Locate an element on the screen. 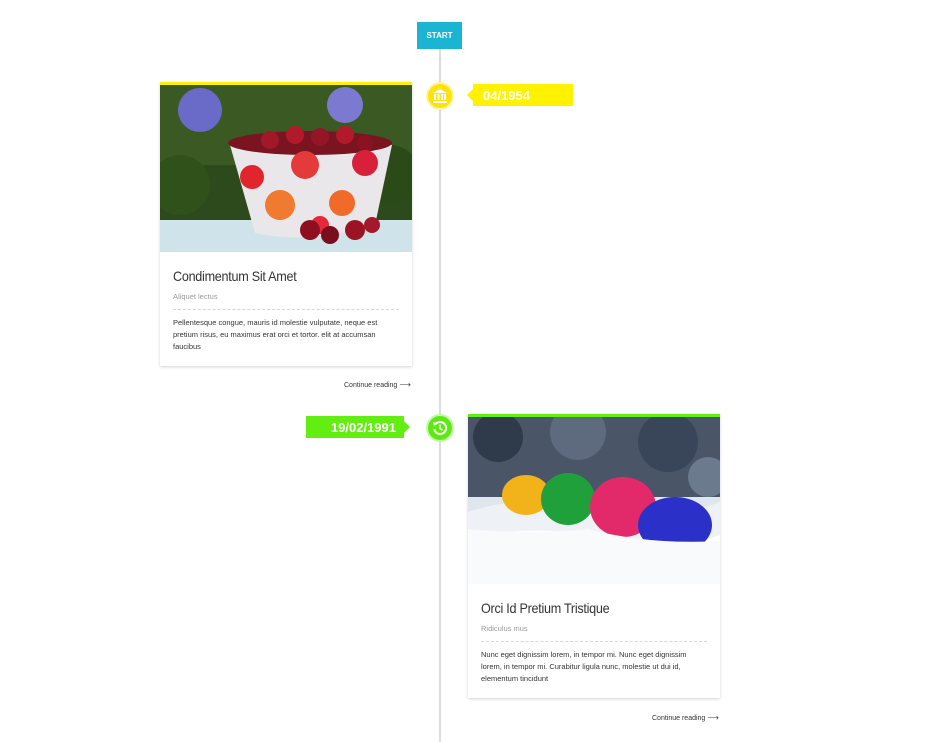 This screenshot has height=742, width=937. entry-date-label: 19/02/1991 is located at coordinates (358, 427).